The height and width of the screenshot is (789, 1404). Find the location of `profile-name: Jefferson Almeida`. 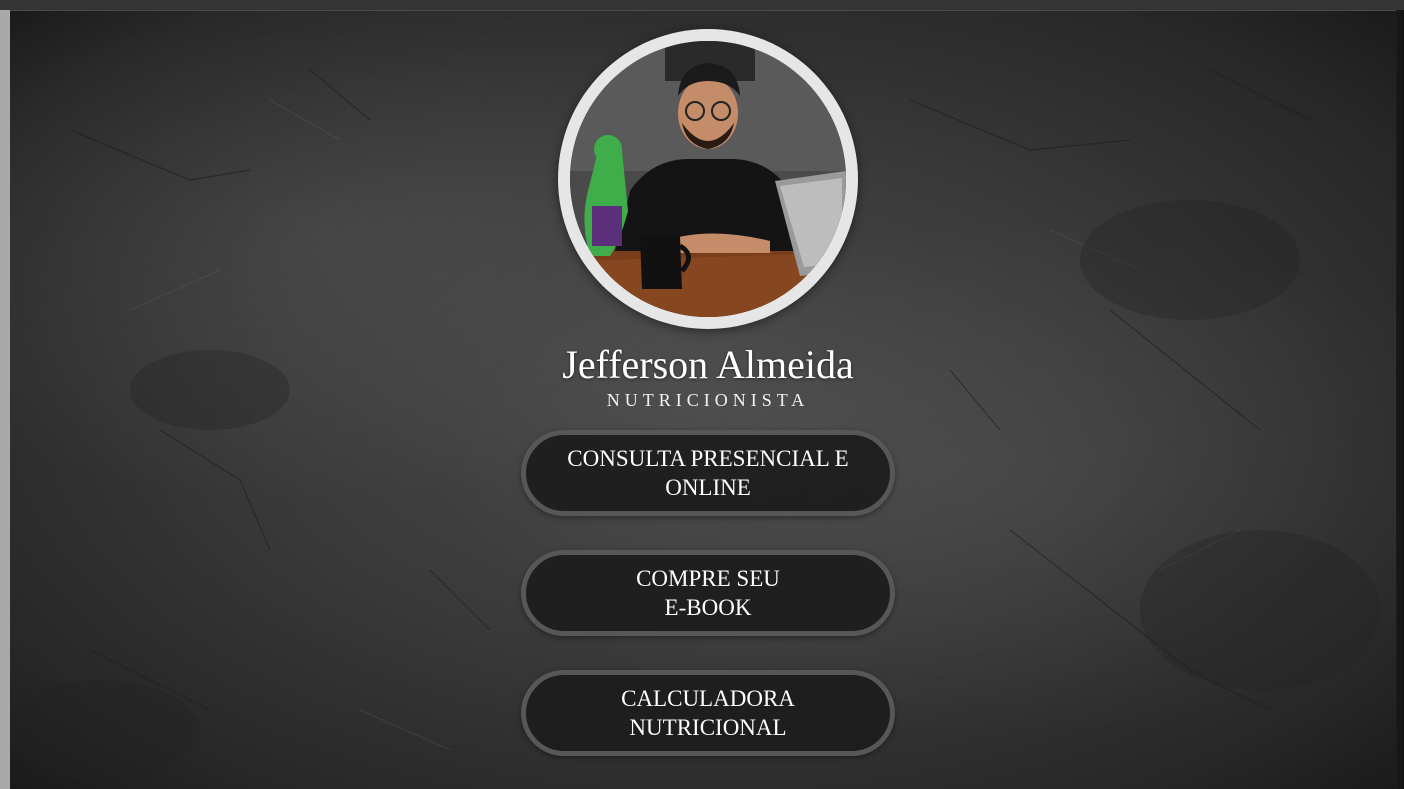

profile-name: Jefferson Almeida is located at coordinates (708, 364).